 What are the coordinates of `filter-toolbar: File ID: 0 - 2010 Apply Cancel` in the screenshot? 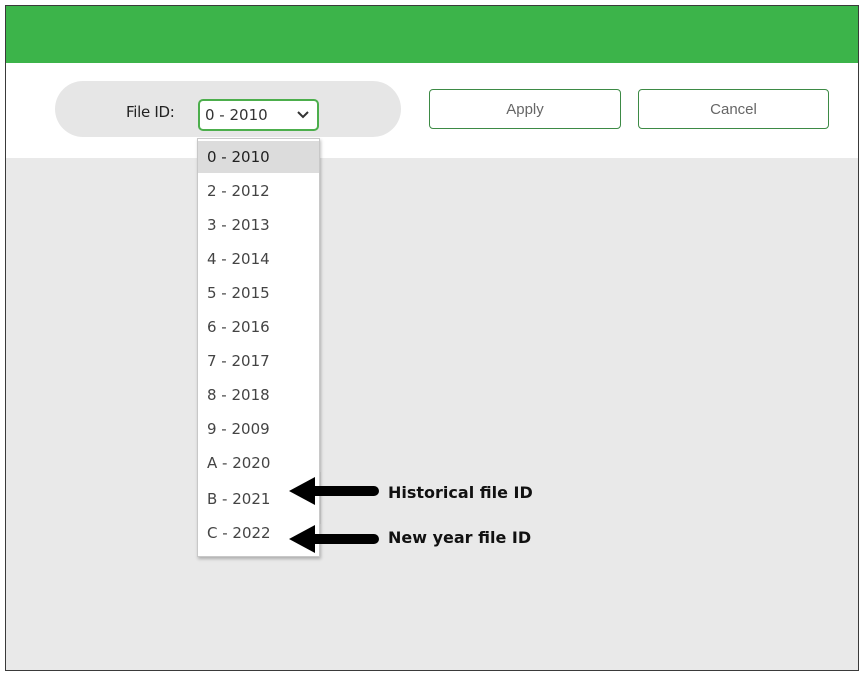 It's located at (432, 110).